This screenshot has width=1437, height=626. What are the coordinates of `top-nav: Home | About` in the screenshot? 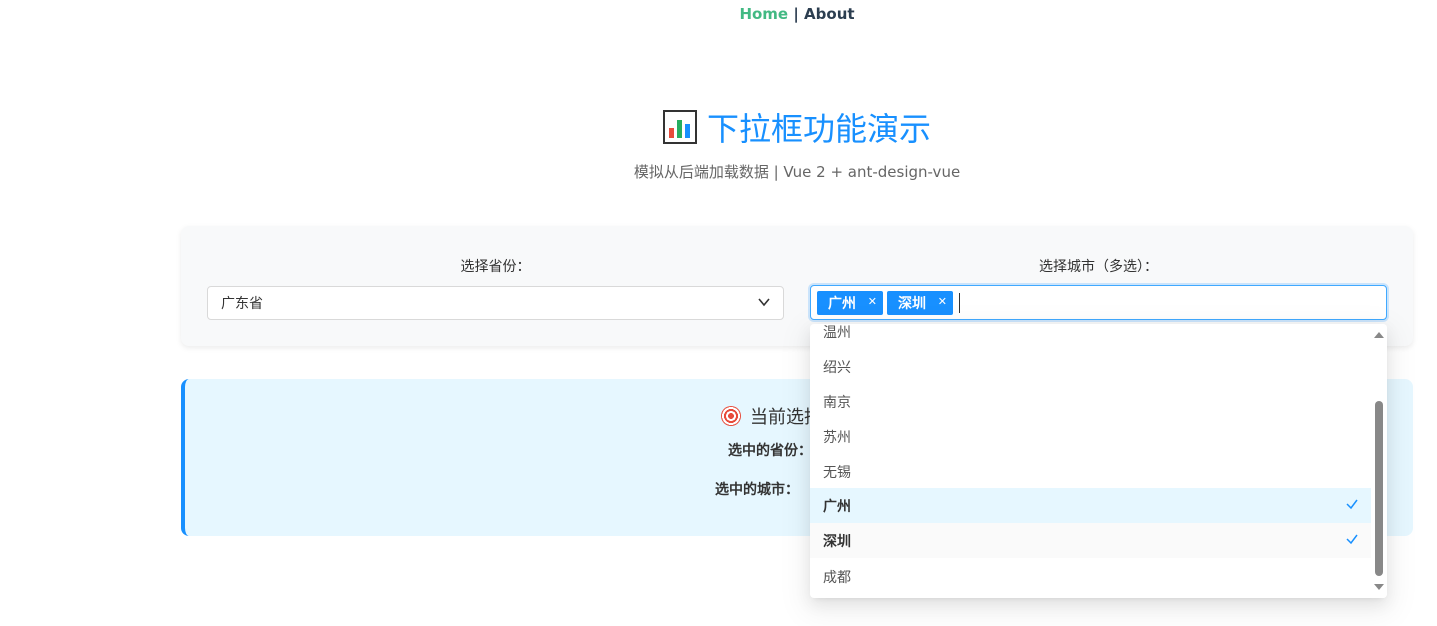 It's located at (718, 14).